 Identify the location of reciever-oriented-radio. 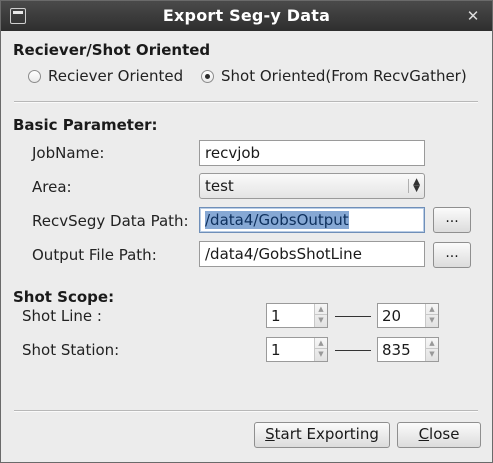
(34, 76).